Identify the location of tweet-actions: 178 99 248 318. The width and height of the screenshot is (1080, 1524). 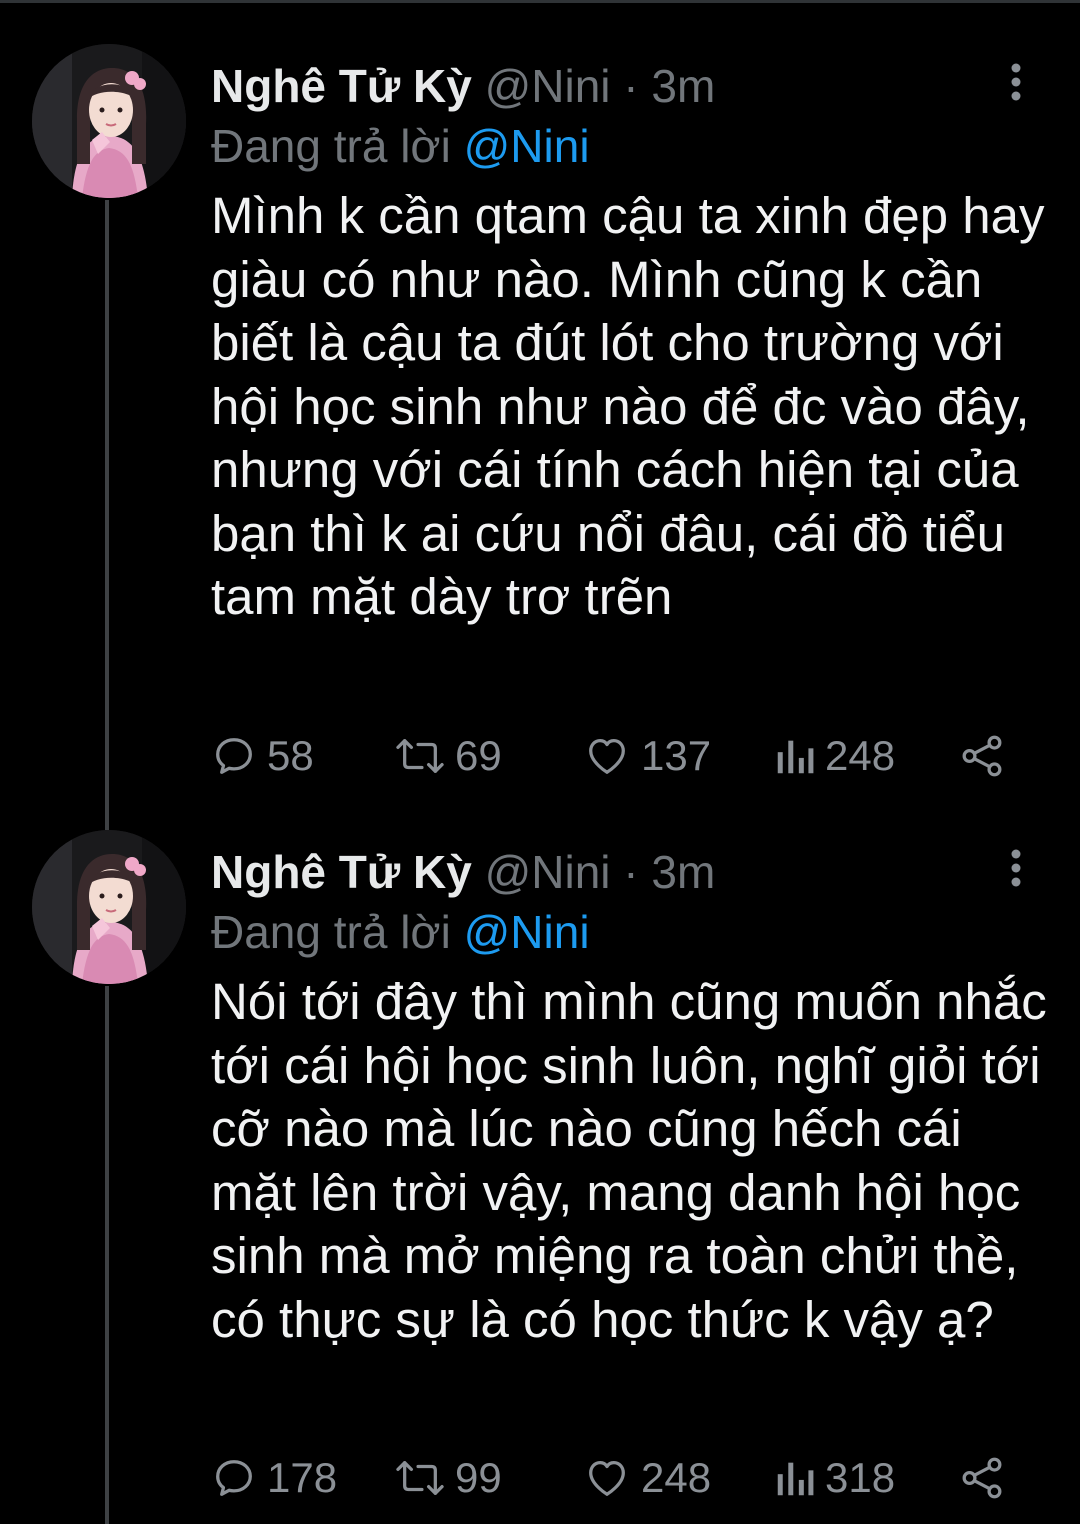
(626, 1478).